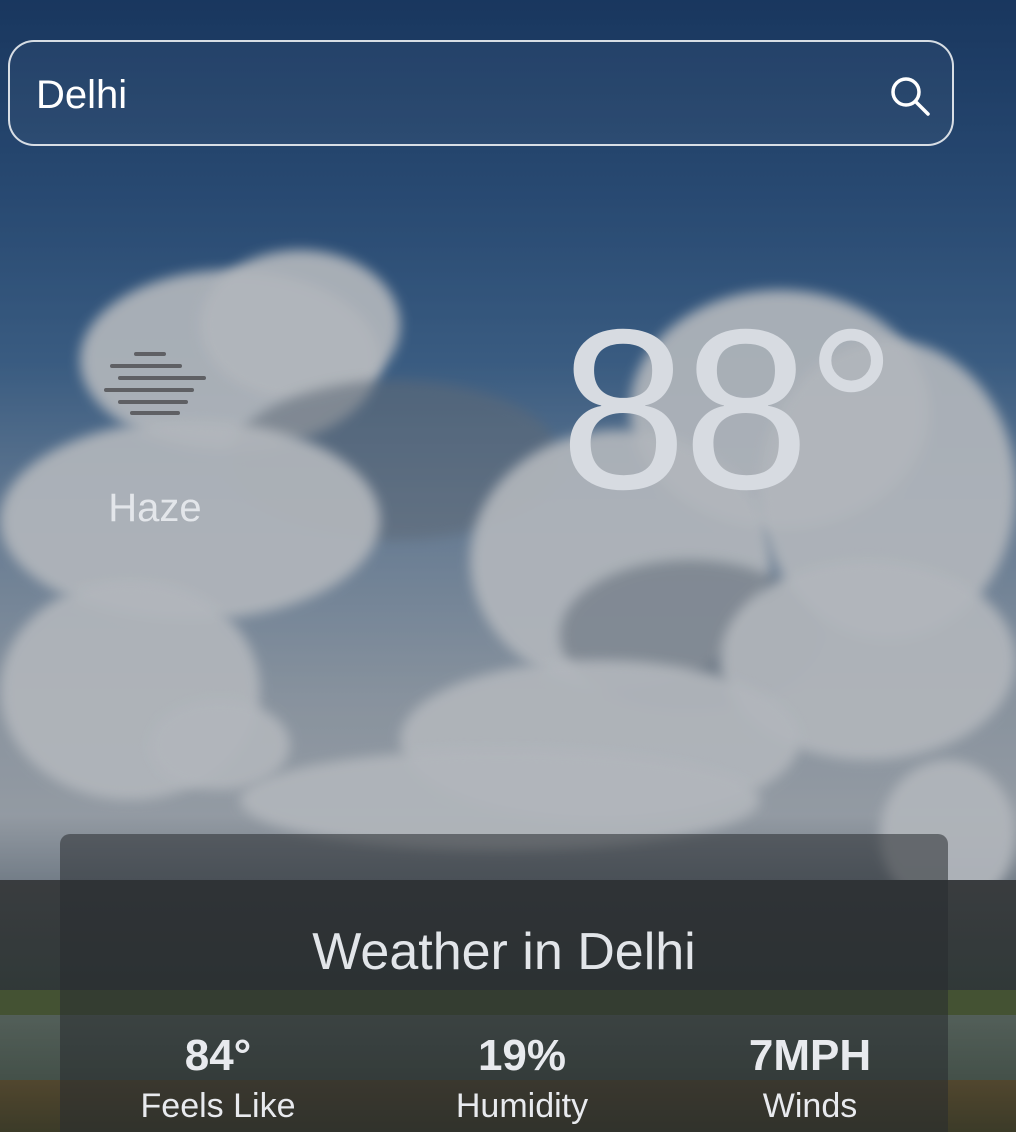 The width and height of the screenshot is (1016, 1132). What do you see at coordinates (810, 1055) in the screenshot?
I see `winds-value: 7MPH` at bounding box center [810, 1055].